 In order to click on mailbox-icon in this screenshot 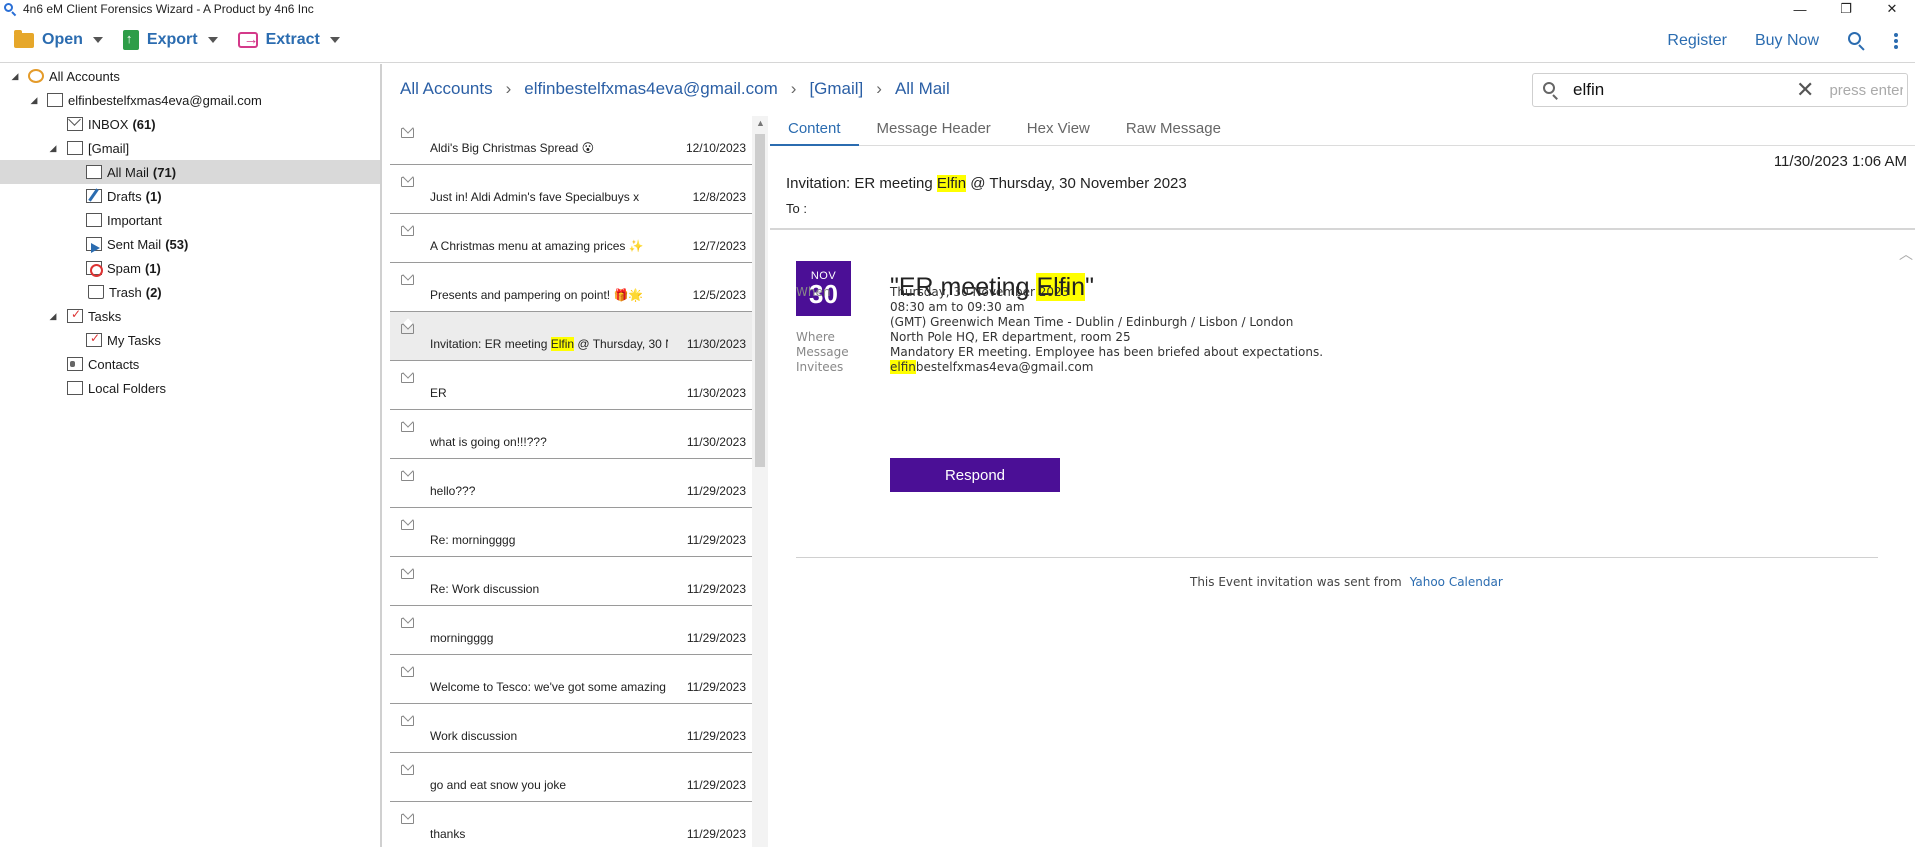, I will do `click(55, 100)`.